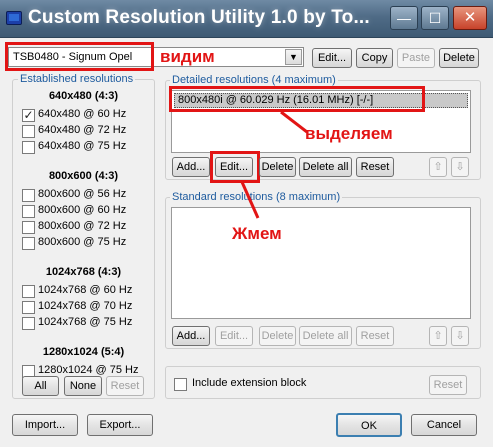  I want to click on ok-button: OK, so click(369, 425).